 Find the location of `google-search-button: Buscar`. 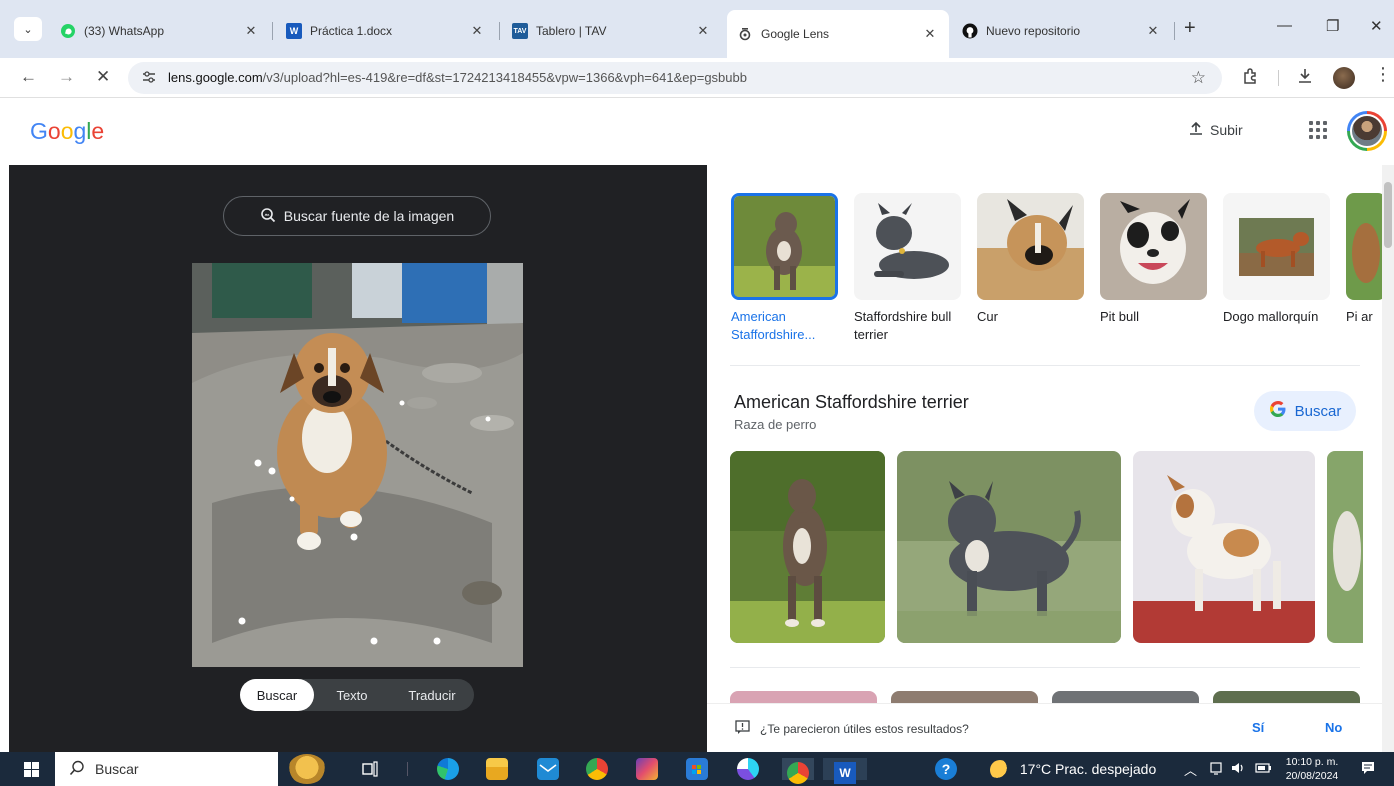

google-search-button: Buscar is located at coordinates (1305, 411).